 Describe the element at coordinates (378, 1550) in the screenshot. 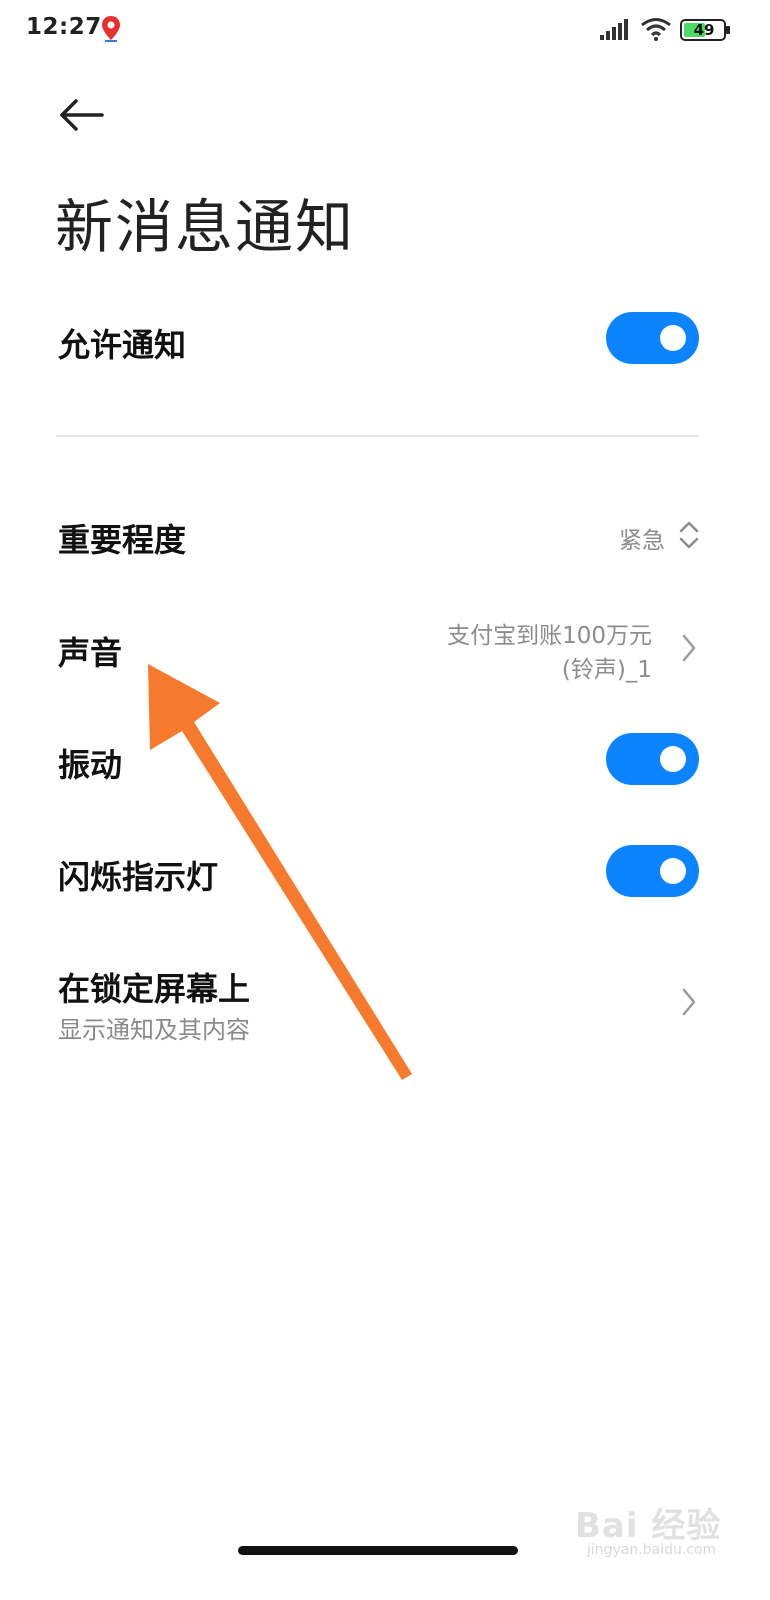

I see `home-indicator` at that location.